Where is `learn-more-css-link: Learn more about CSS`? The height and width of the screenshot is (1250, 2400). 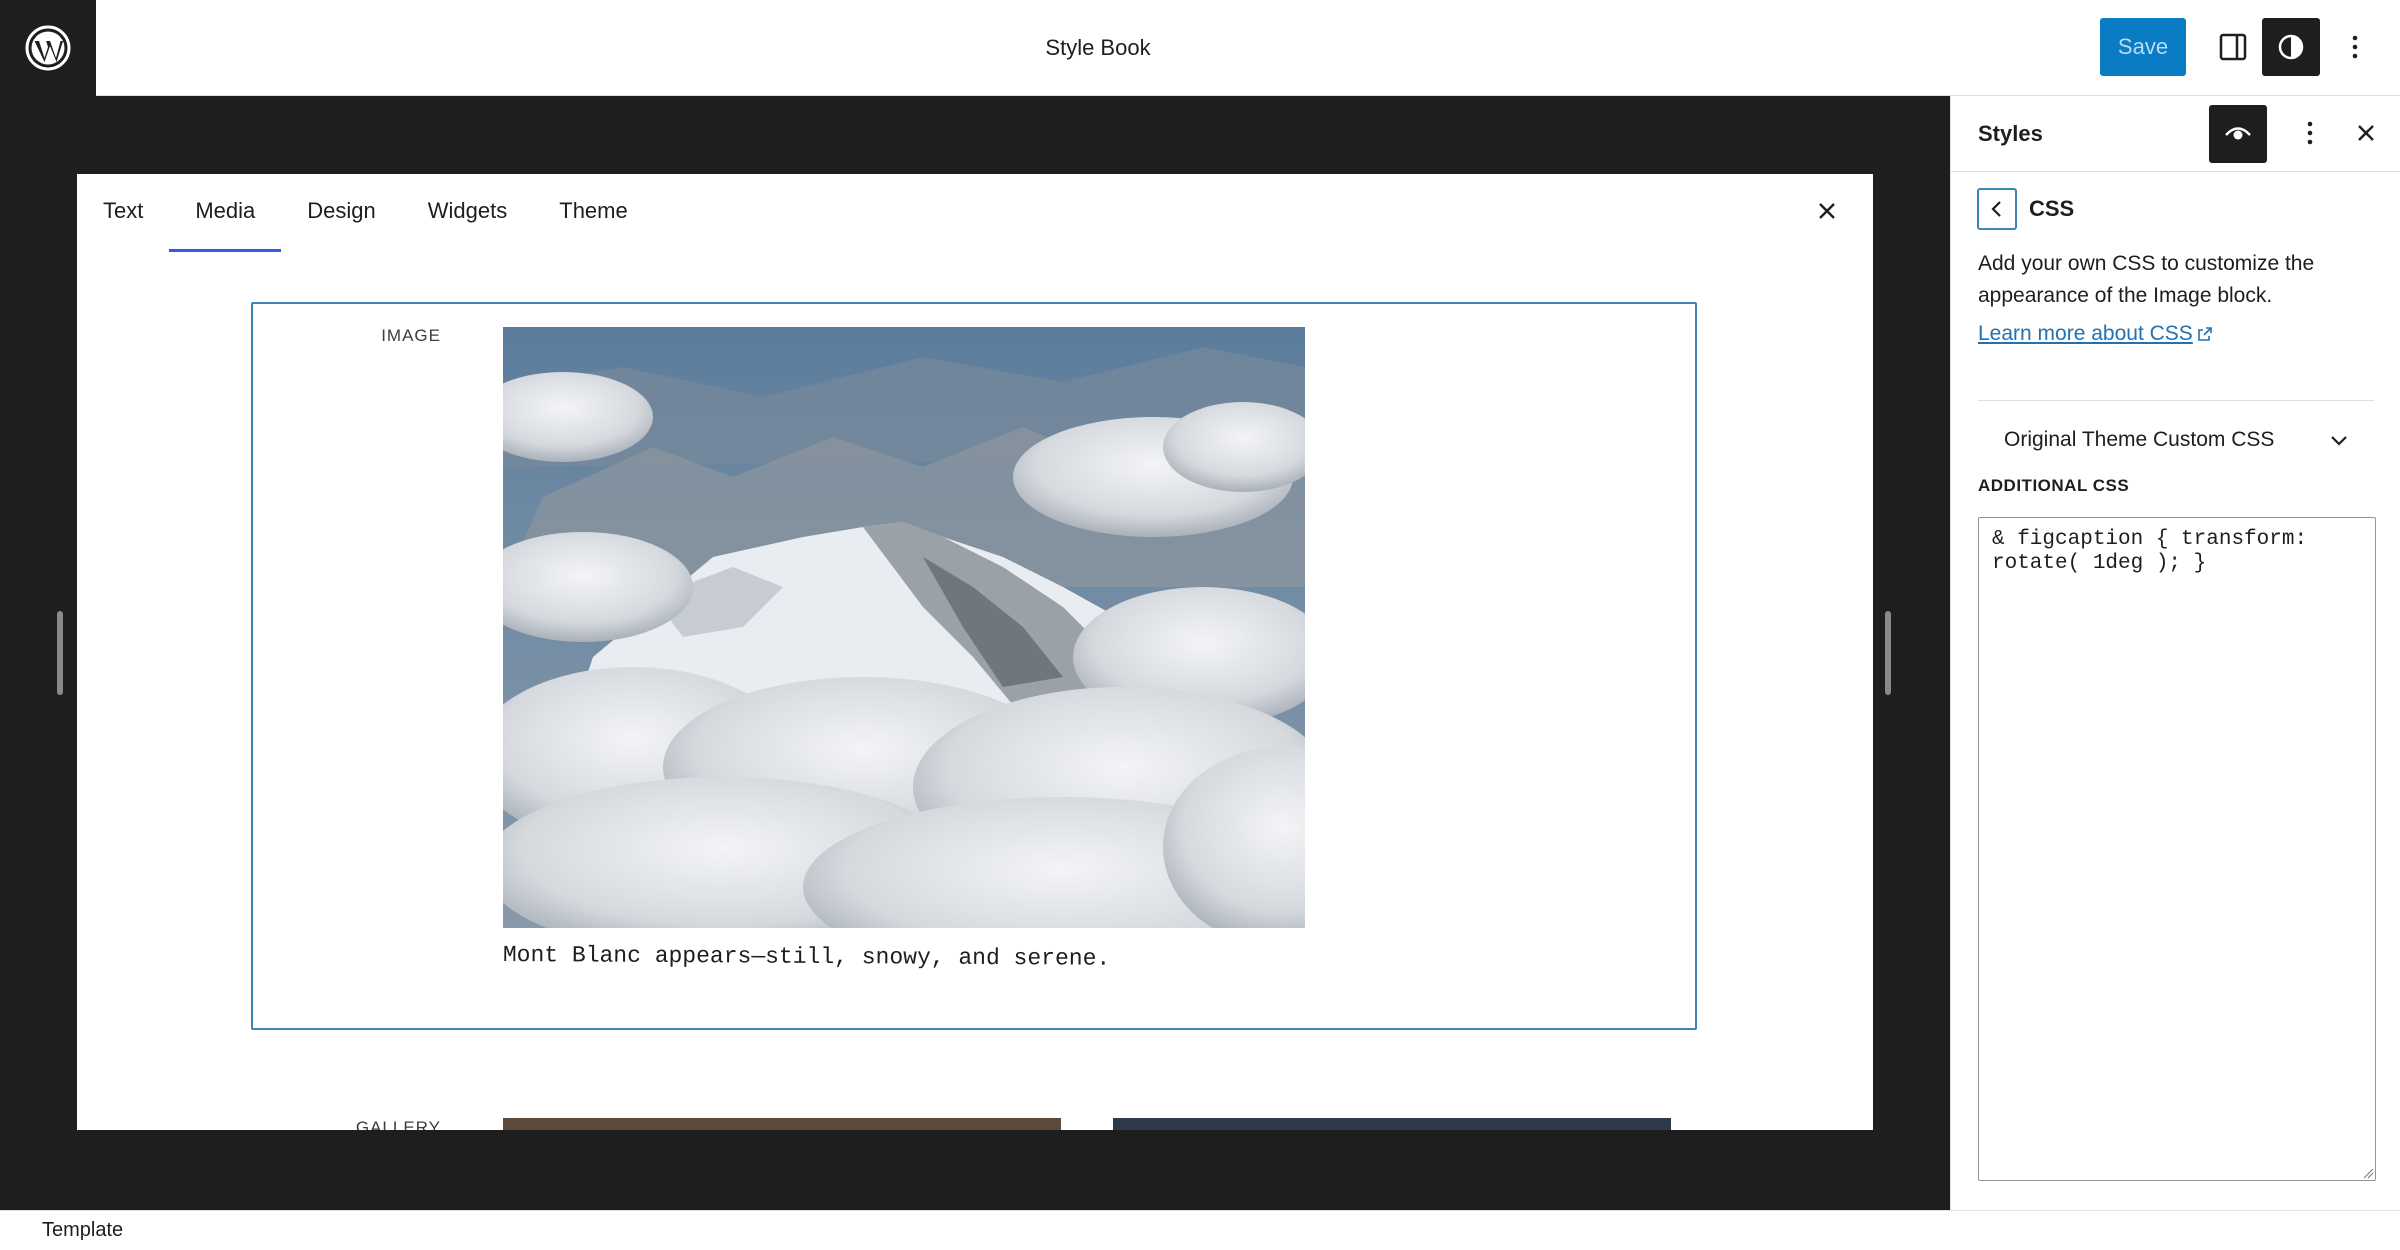
learn-more-css-link: Learn more about CSS is located at coordinates (2095, 334).